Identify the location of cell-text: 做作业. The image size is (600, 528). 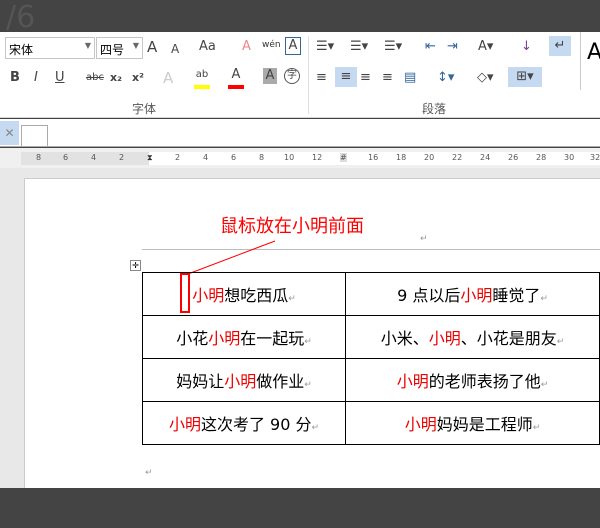
(280, 381).